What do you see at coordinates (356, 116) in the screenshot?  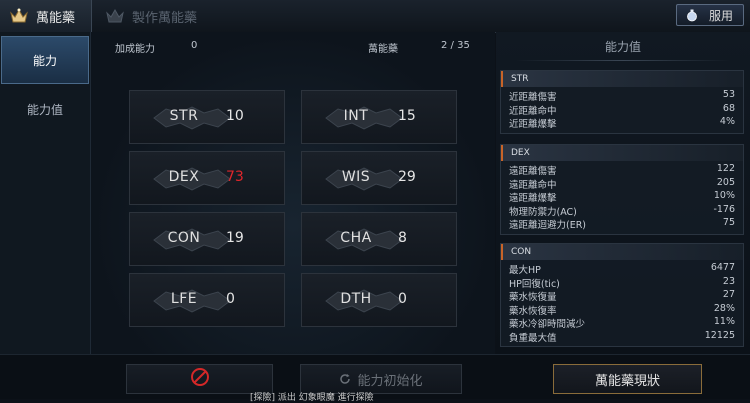 I see `stat-name: INT` at bounding box center [356, 116].